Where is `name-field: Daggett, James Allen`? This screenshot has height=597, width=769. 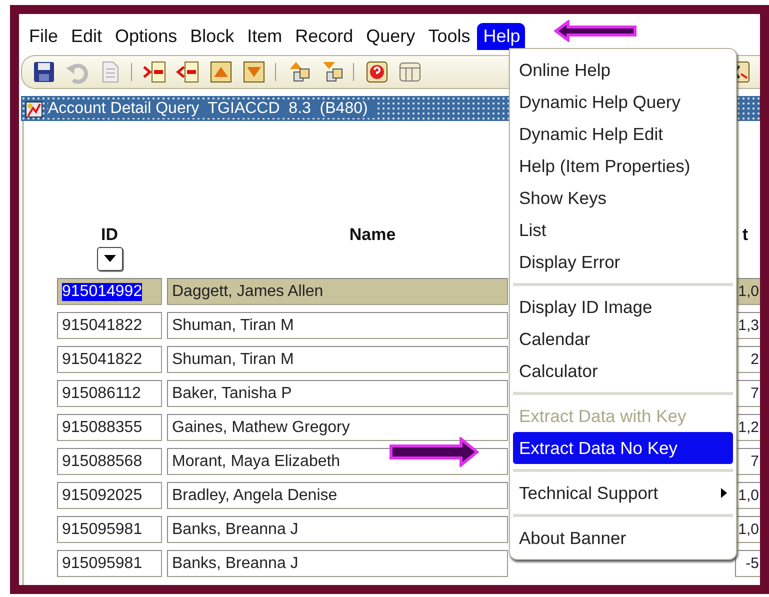 name-field: Daggett, James Allen is located at coordinates (337, 291).